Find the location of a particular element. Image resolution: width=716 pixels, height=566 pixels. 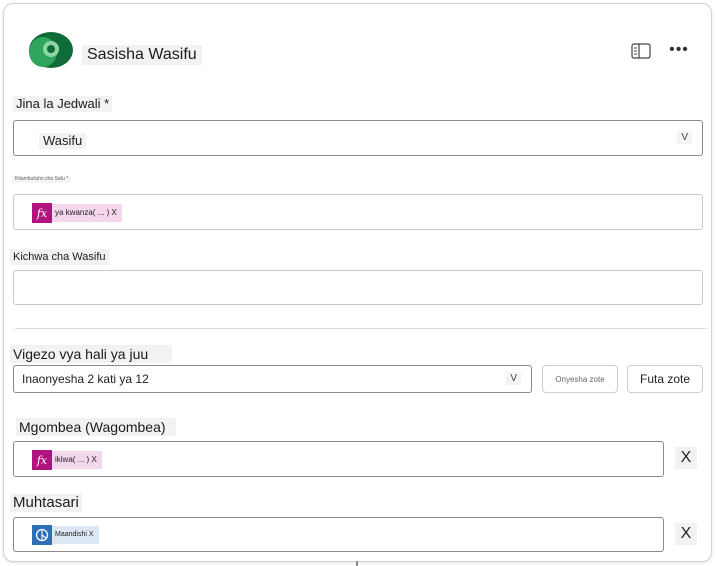

table-name-value: Wasifu is located at coordinates (63, 141).